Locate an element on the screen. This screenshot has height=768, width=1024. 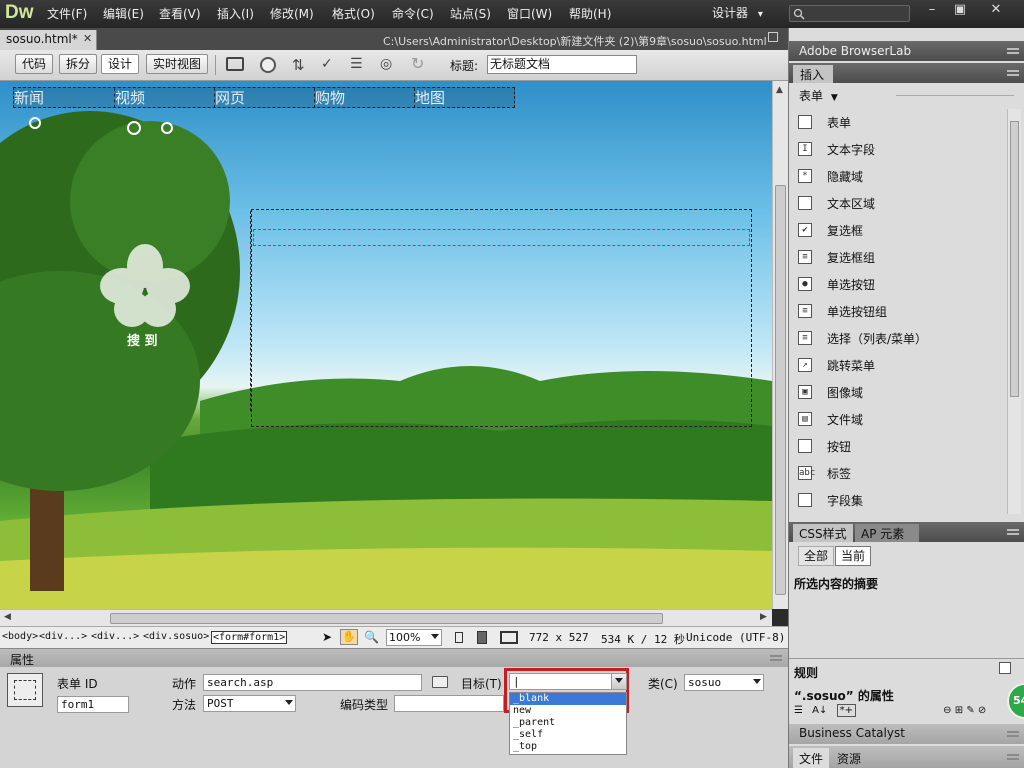
scroll-right-icon: ▶ is located at coordinates (763, 617).